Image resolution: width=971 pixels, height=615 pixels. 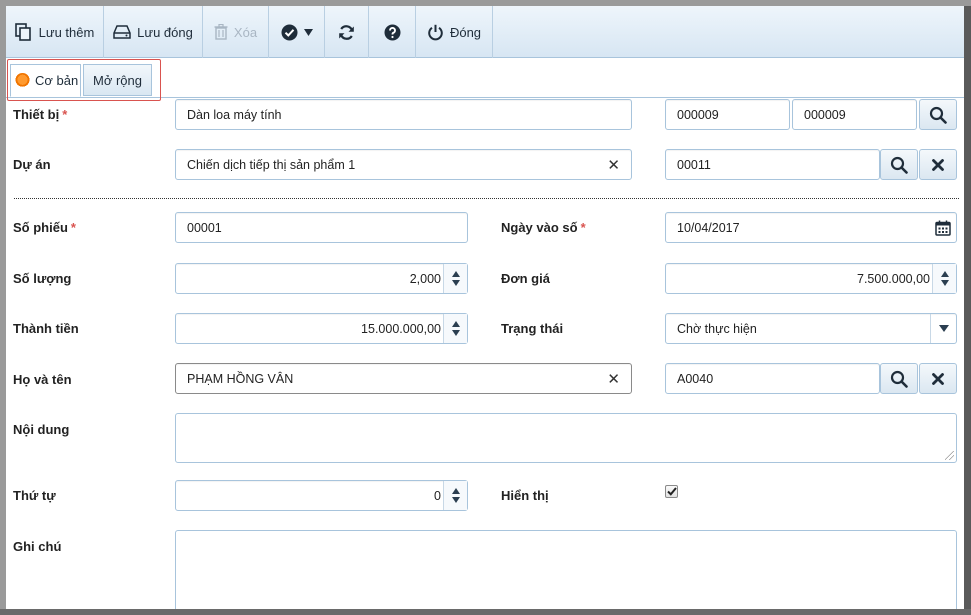 I want to click on close-button: Đóng, so click(x=454, y=32).